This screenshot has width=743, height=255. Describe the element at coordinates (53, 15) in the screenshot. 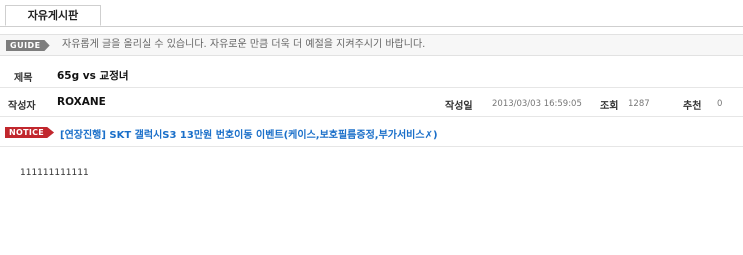

I see `tab-free-board: 자유게시판` at that location.